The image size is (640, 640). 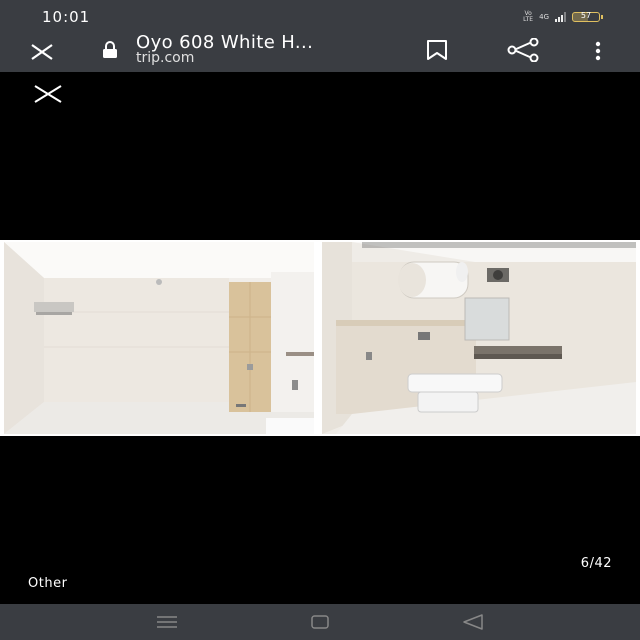 I want to click on battery-level: 57, so click(x=586, y=15).